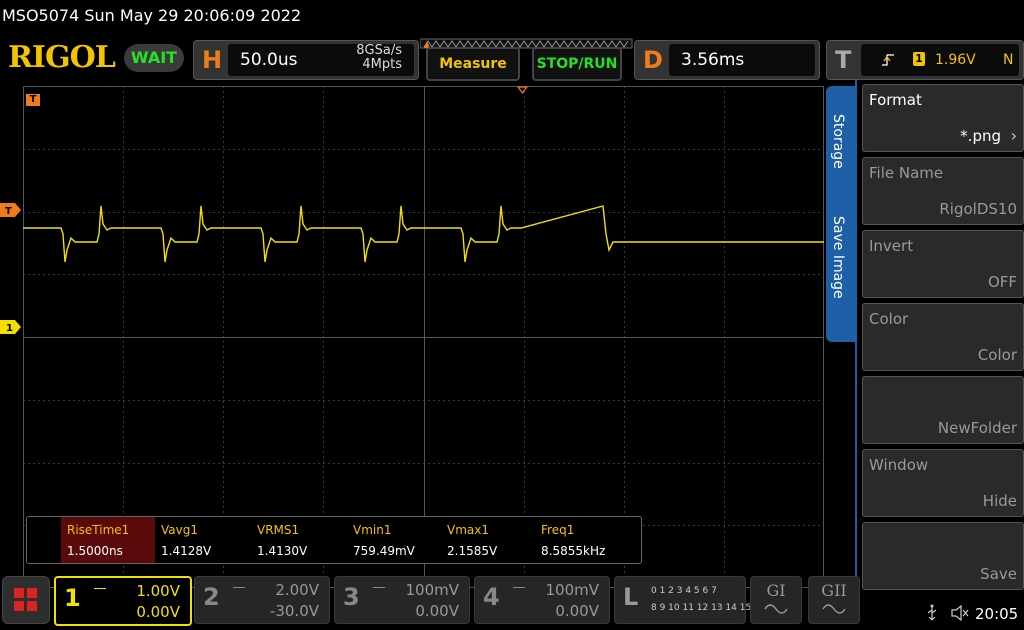 The height and width of the screenshot is (630, 1024). I want to click on grid-menu-icon, so click(25, 599).